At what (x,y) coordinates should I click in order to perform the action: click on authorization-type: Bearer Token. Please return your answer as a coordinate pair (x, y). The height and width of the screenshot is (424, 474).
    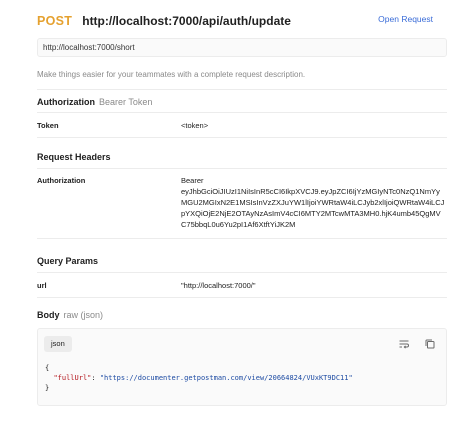
    Looking at the image, I should click on (126, 102).